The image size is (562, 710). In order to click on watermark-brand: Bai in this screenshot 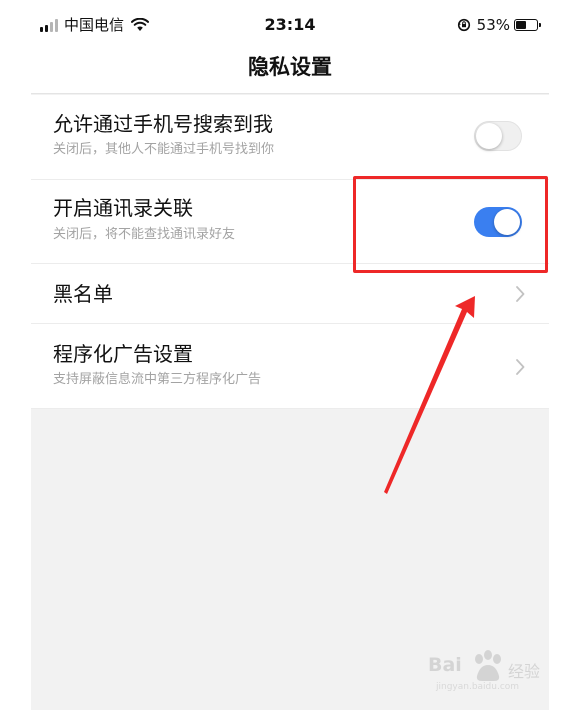, I will do `click(445, 665)`.